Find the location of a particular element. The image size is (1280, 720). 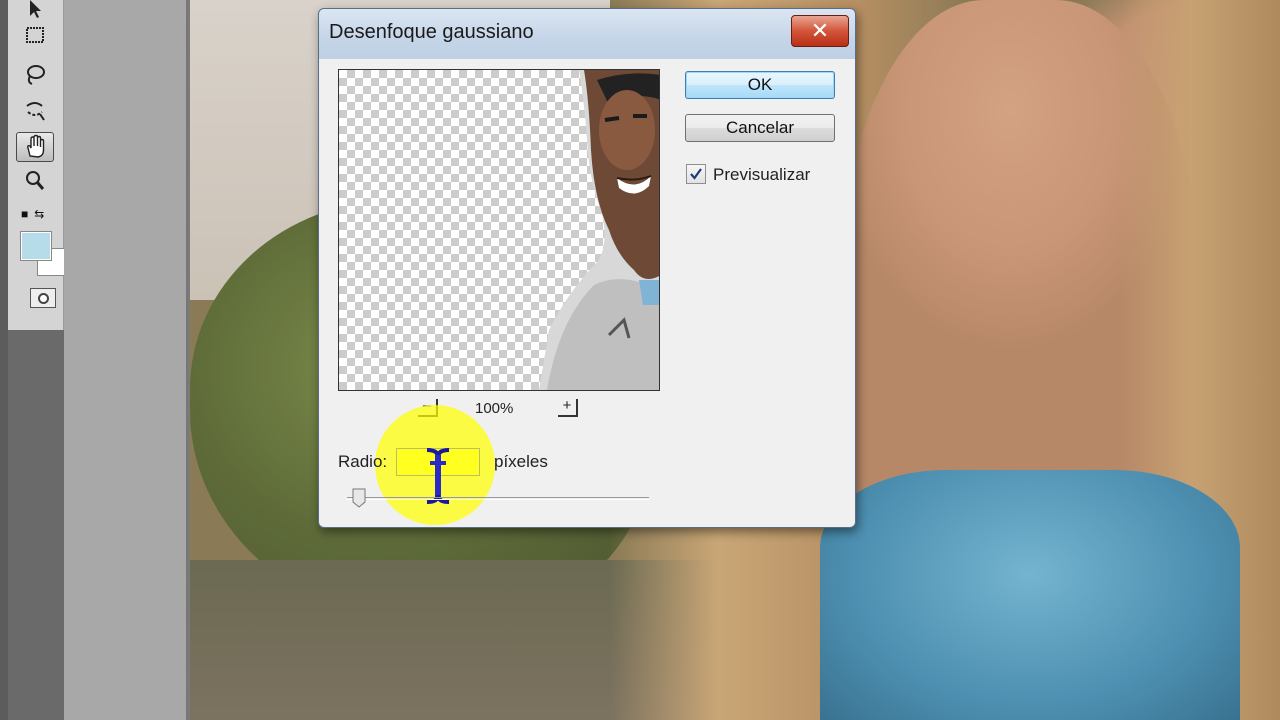

preview-checkbox is located at coordinates (696, 174).